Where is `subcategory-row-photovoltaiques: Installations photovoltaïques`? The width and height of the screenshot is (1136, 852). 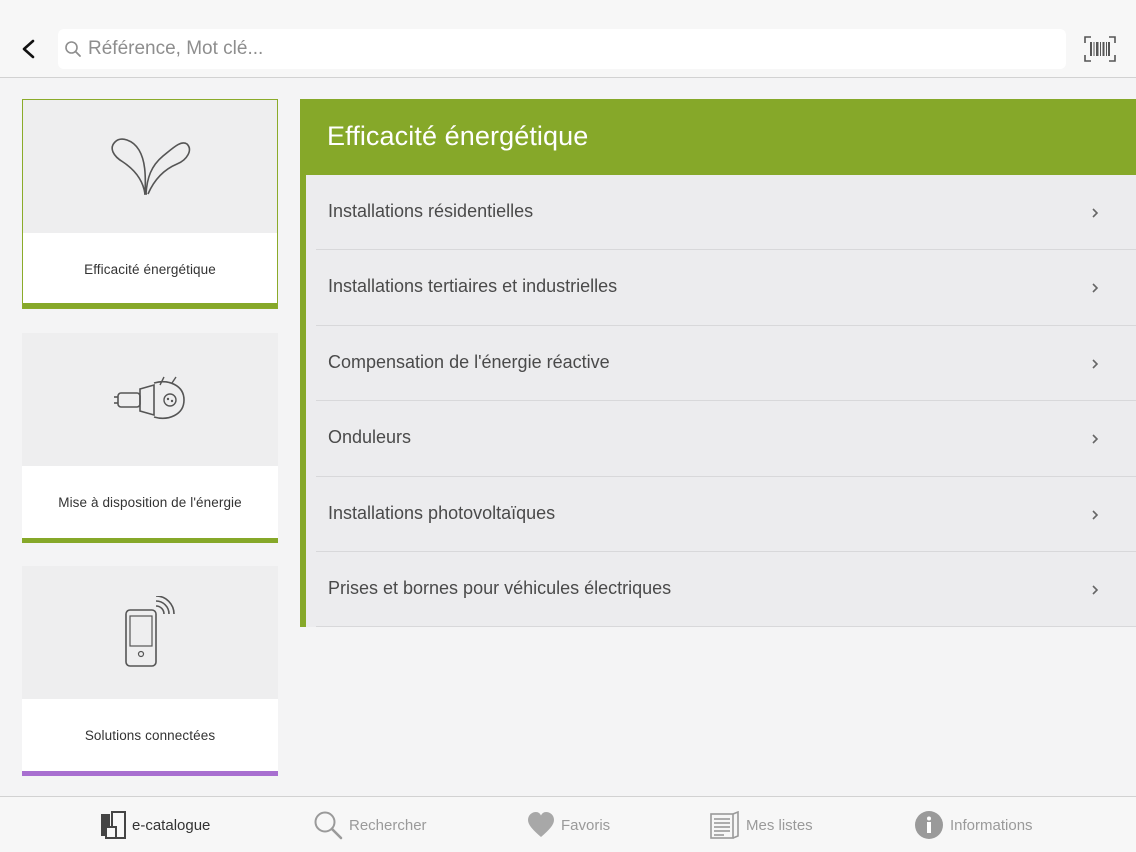 subcategory-row-photovoltaiques: Installations photovoltaïques is located at coordinates (721, 514).